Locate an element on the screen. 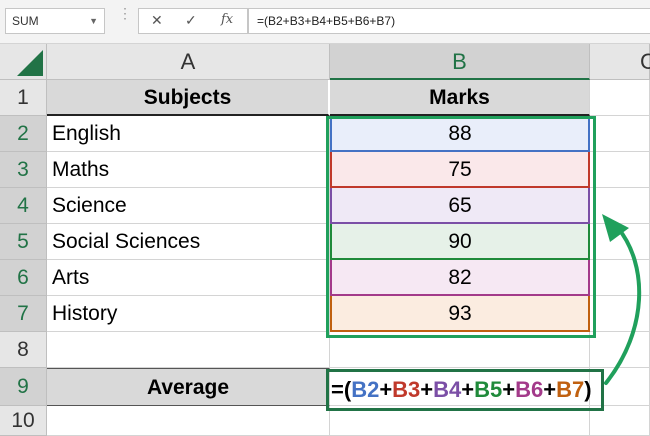  row-header-2: 2 is located at coordinates (23, 134).